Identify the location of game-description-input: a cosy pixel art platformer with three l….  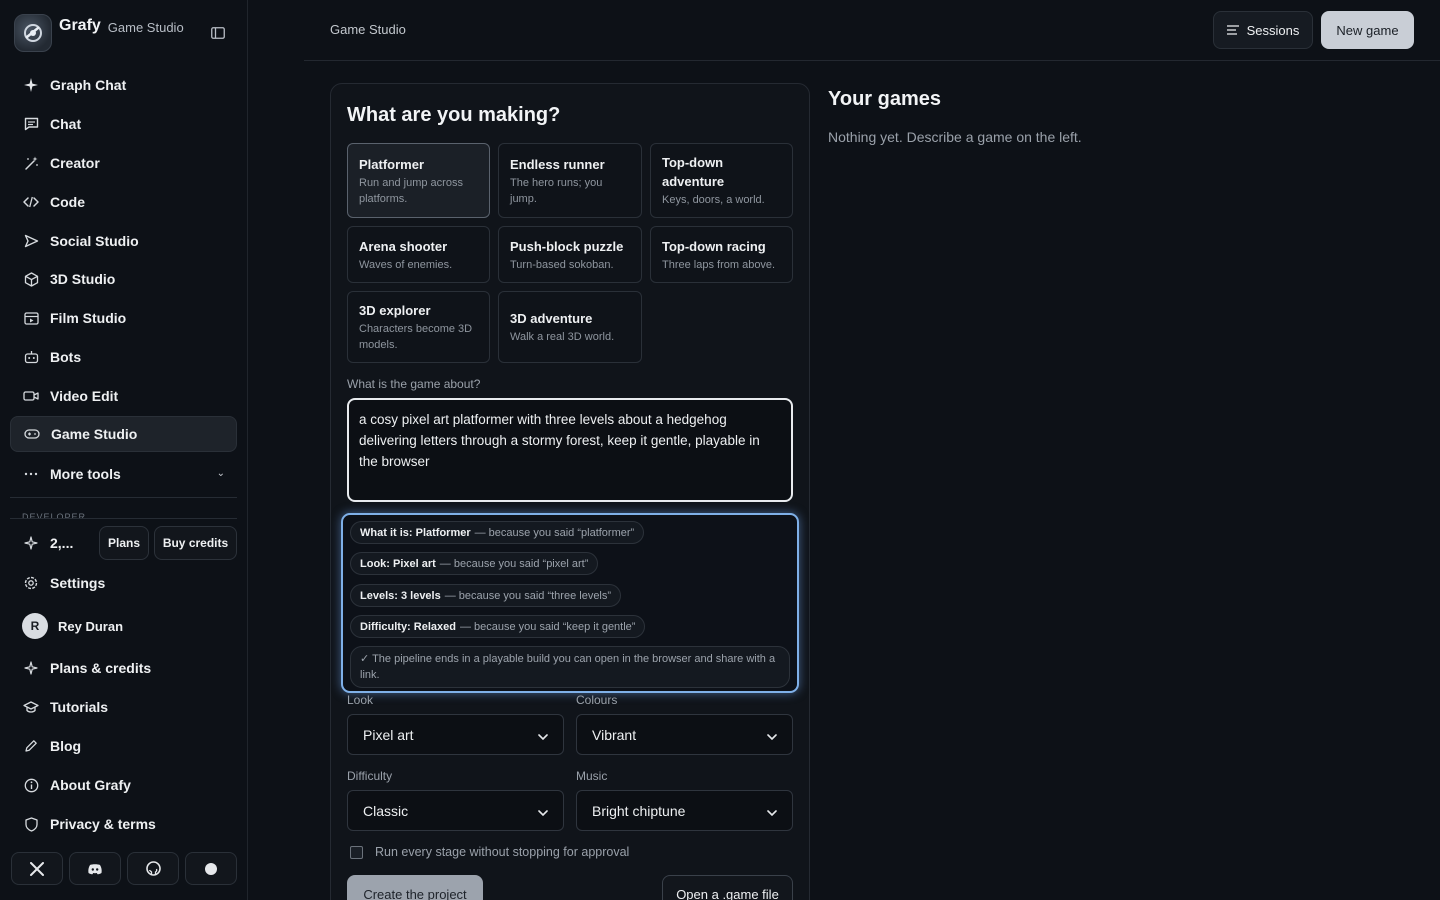
(570, 450).